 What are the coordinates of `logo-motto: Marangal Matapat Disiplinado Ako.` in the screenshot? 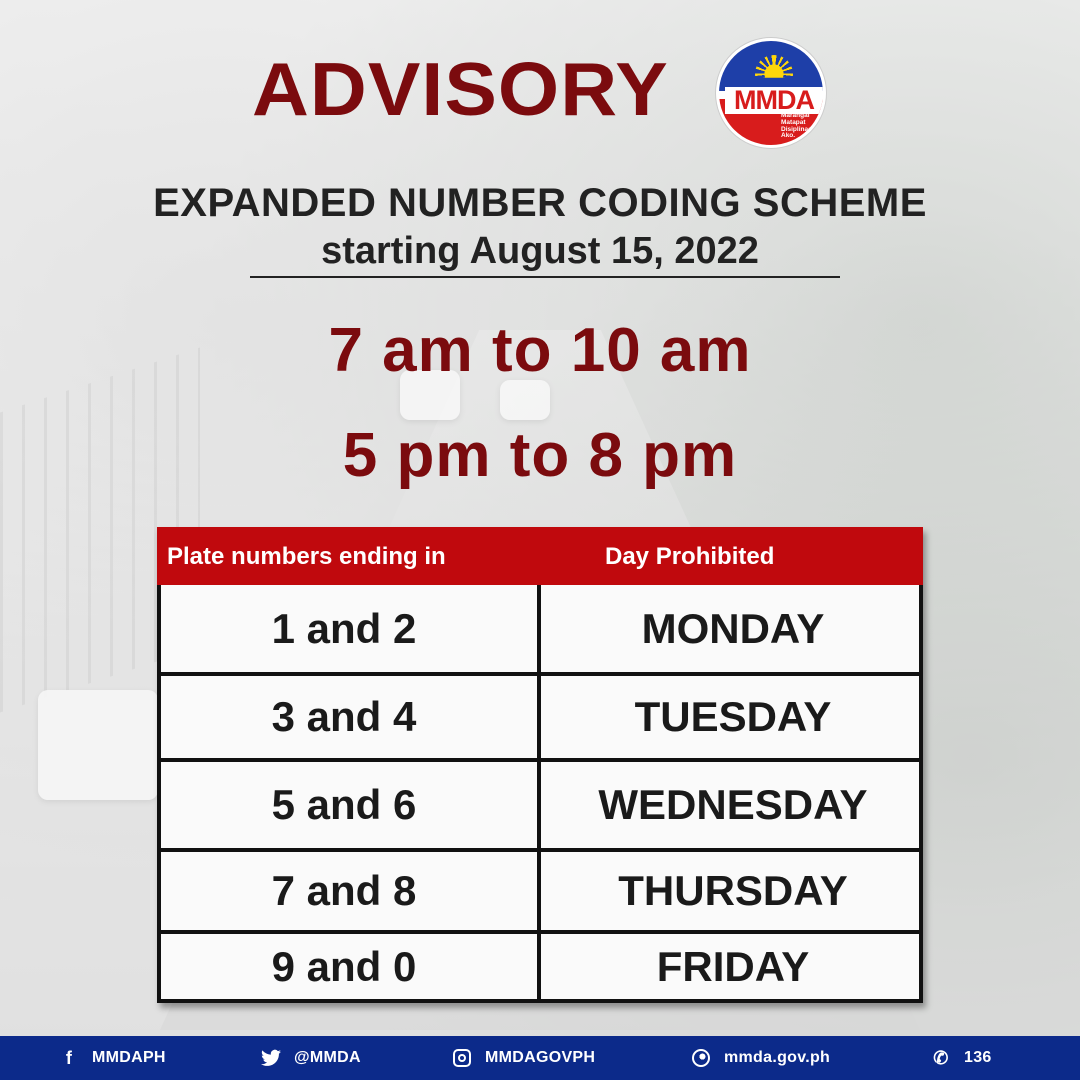 It's located at (799, 126).